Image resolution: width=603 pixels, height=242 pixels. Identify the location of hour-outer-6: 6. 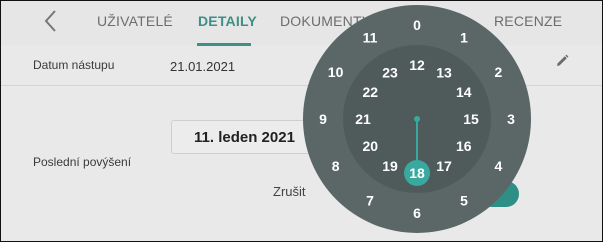
(417, 213).